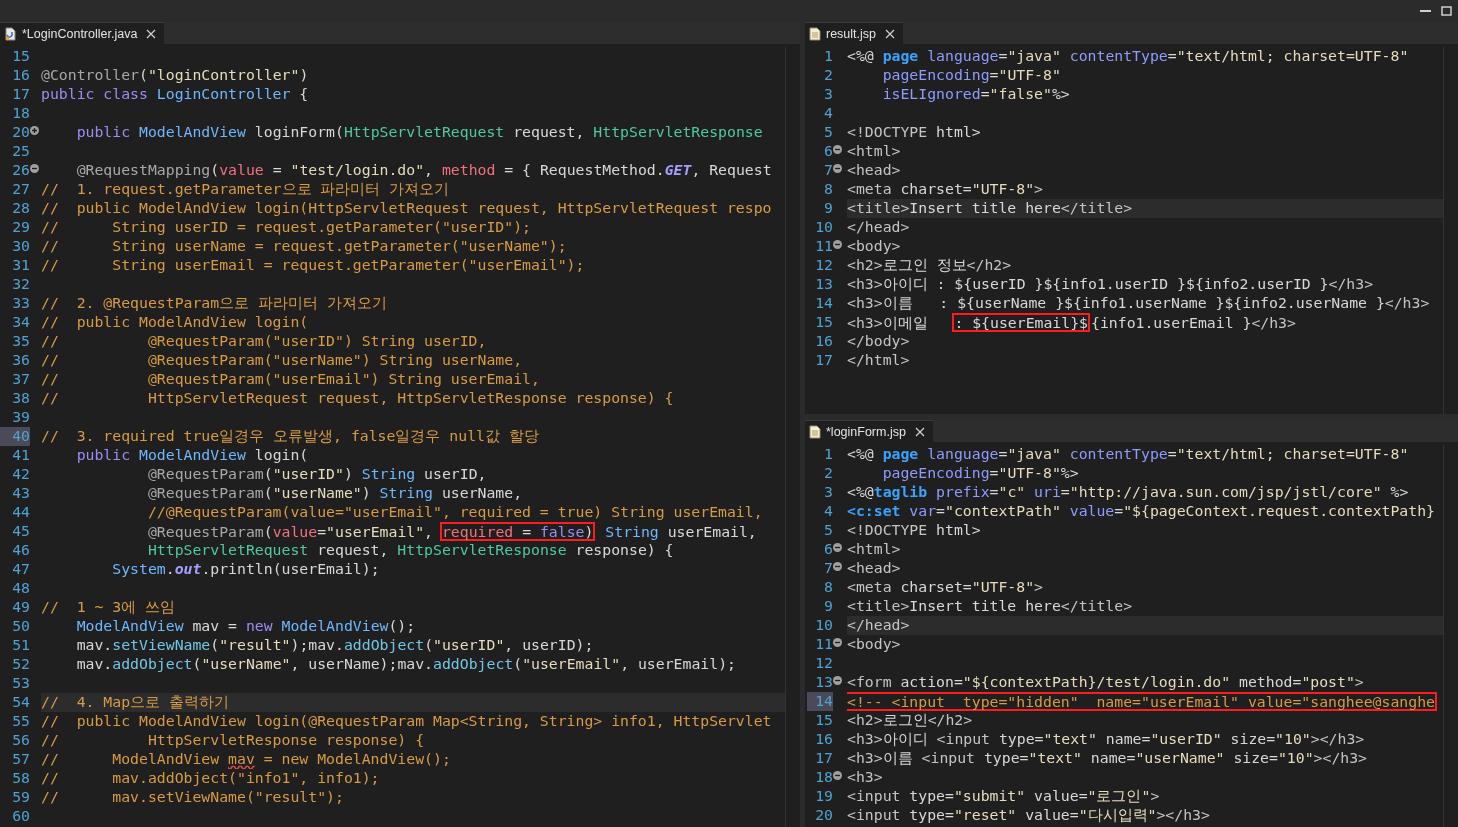 The width and height of the screenshot is (1458, 827). What do you see at coordinates (874, 246) in the screenshot?
I see `code-line: <body>` at bounding box center [874, 246].